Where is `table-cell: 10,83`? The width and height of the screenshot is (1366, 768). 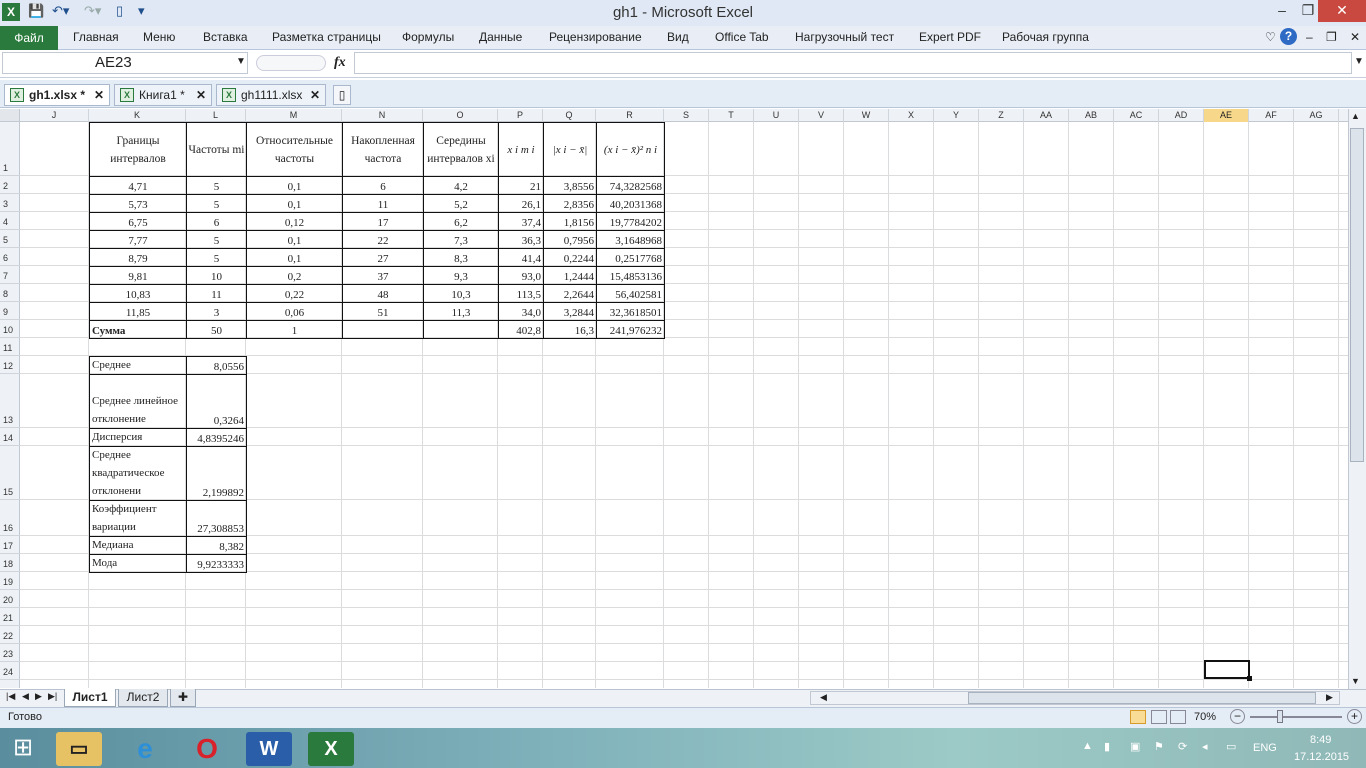
table-cell: 10,83 is located at coordinates (138, 293).